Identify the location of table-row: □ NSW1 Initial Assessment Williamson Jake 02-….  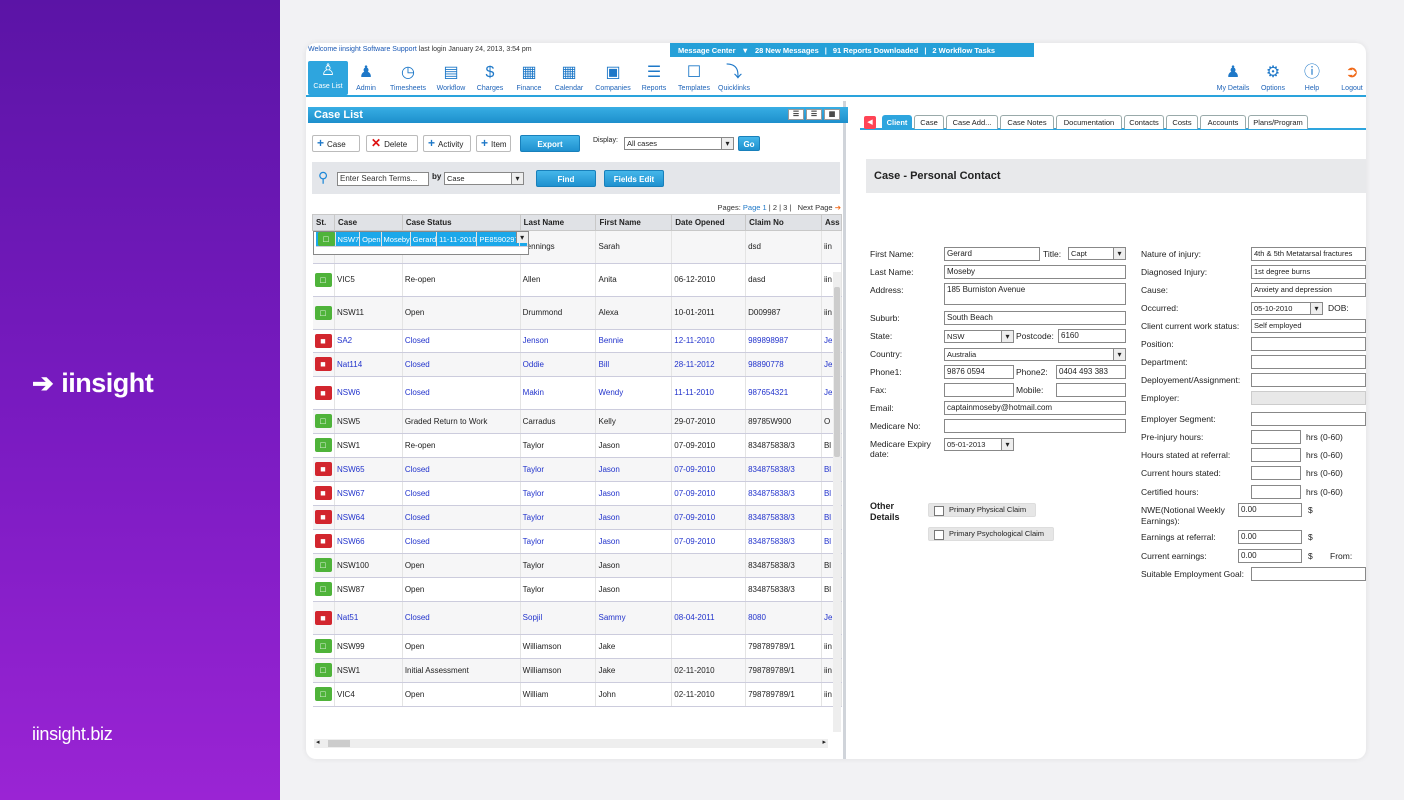
(577, 670).